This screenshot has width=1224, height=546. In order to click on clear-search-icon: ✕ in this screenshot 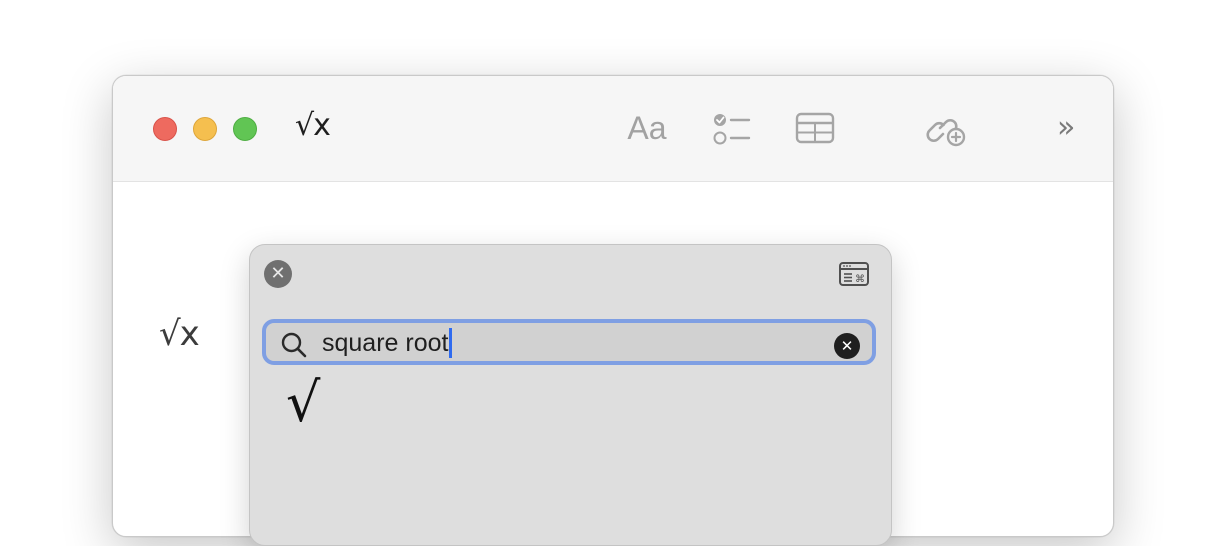, I will do `click(847, 346)`.